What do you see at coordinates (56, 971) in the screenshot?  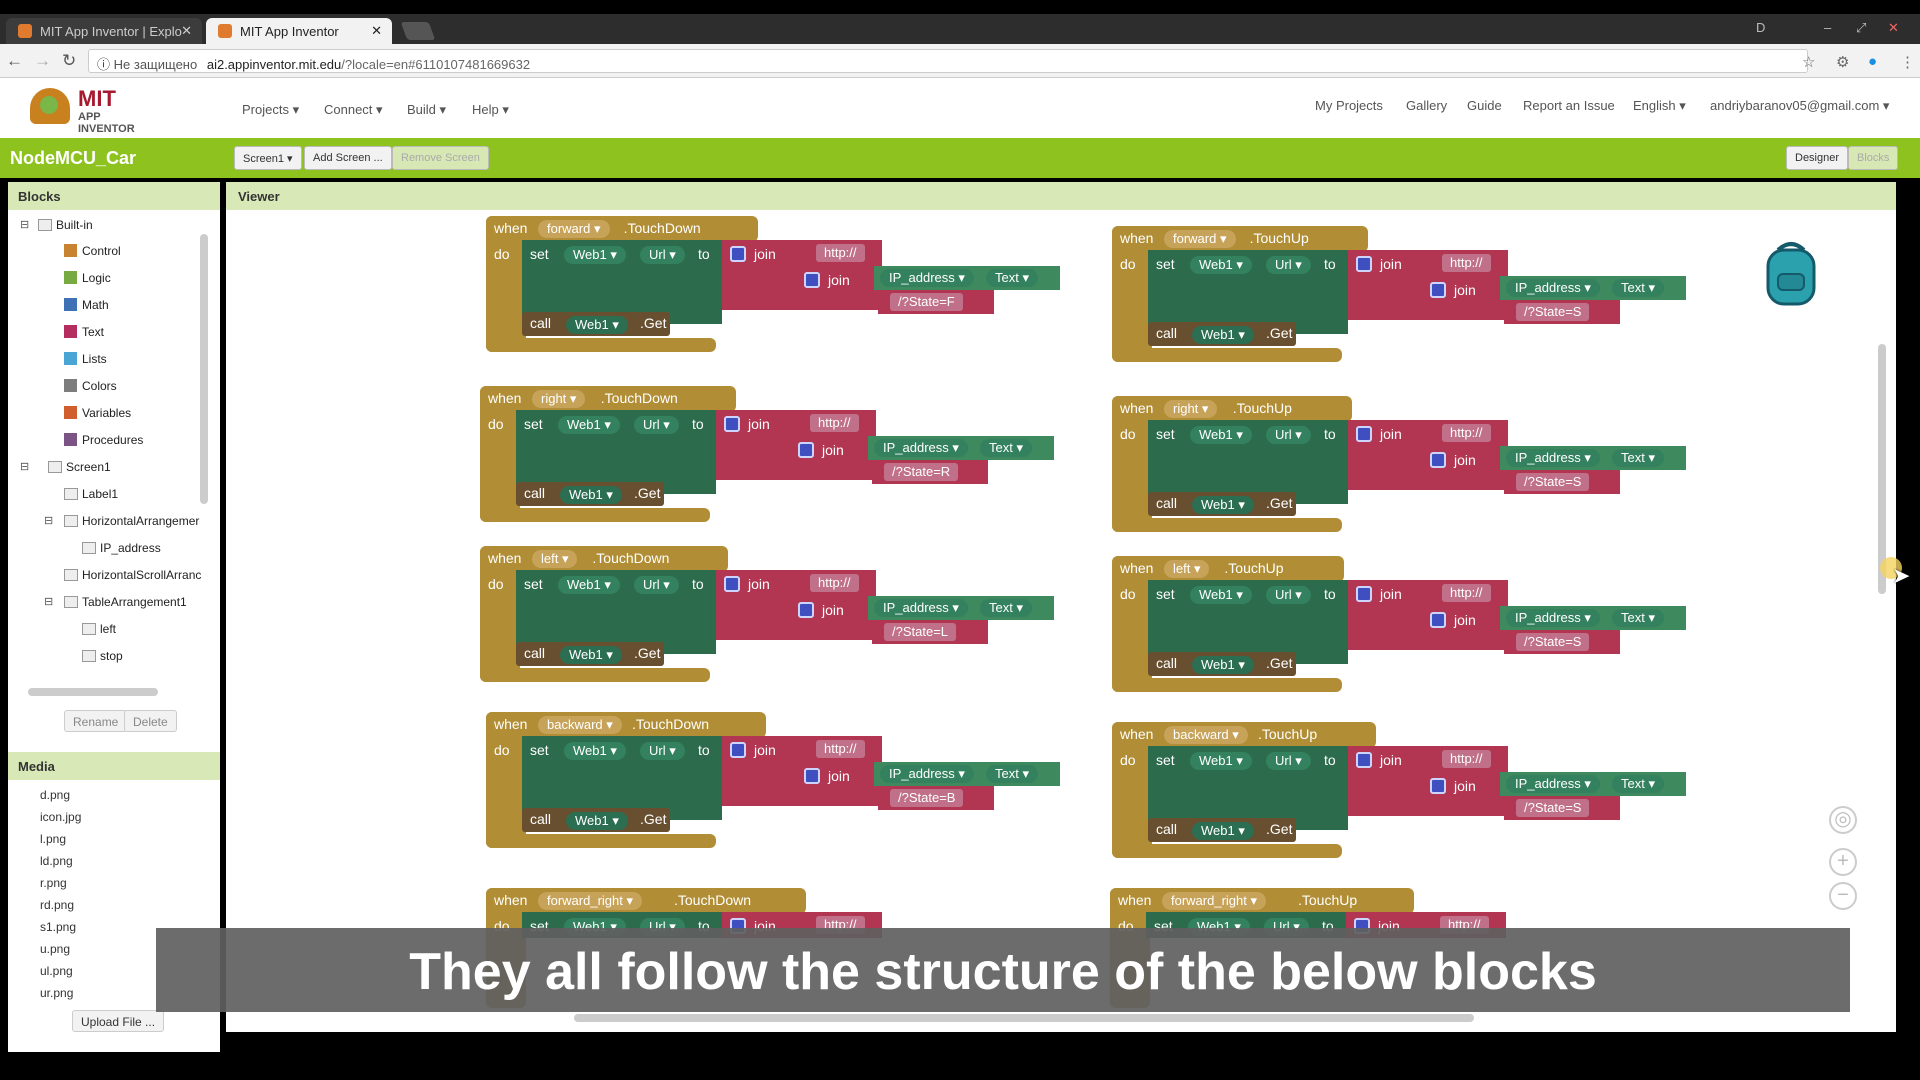 I see `media-file: ul.png` at bounding box center [56, 971].